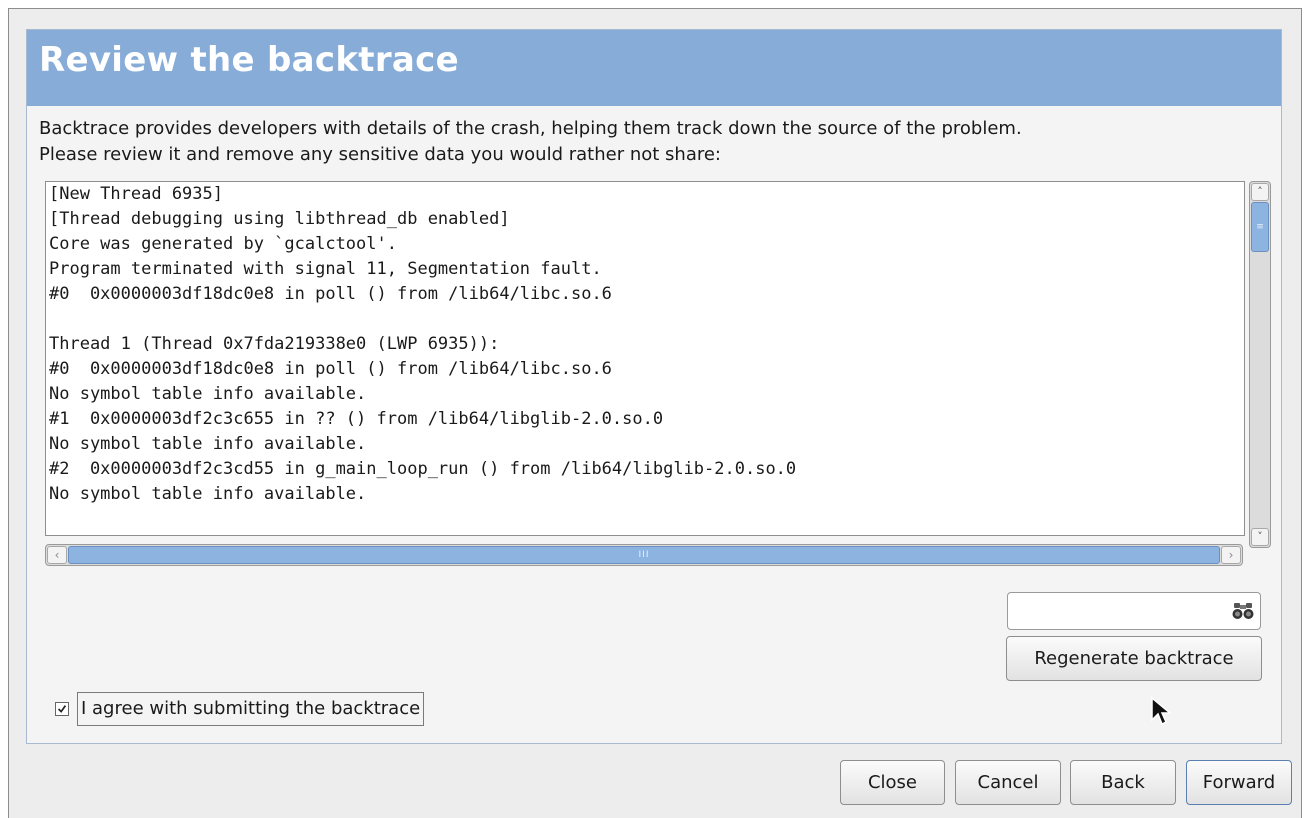 This screenshot has width=1310, height=818. What do you see at coordinates (1123, 782) in the screenshot?
I see `back-button: Back` at bounding box center [1123, 782].